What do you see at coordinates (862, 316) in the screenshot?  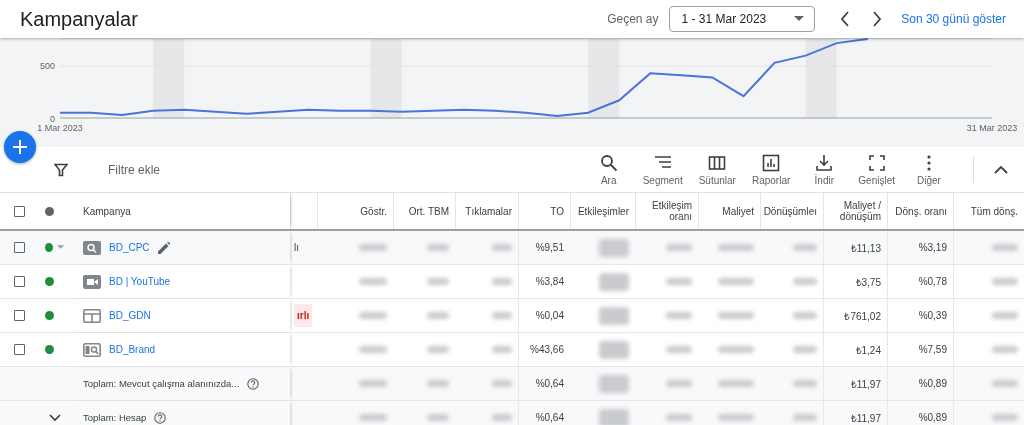 I see `table-cell-text: ₺761,02` at bounding box center [862, 316].